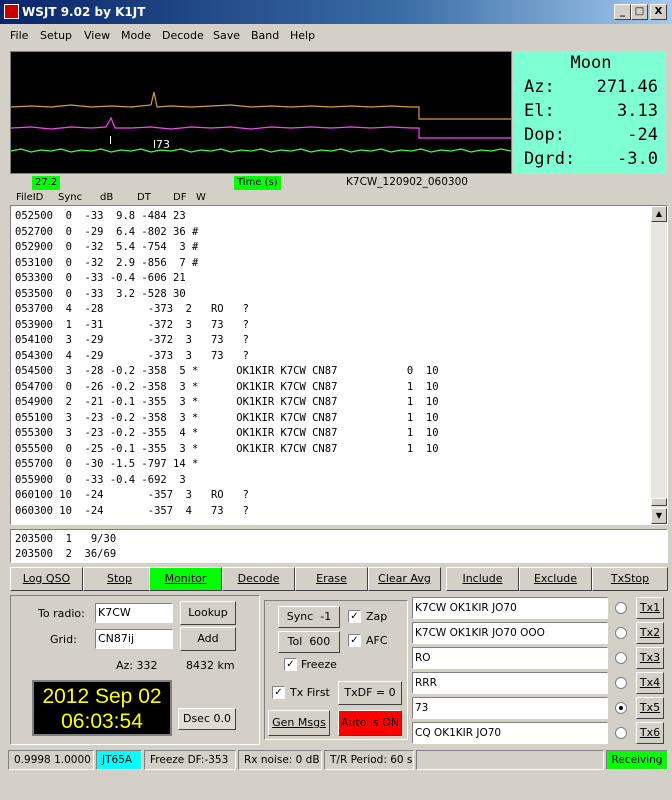 This screenshot has height=800, width=672. What do you see at coordinates (510, 733) in the screenshot?
I see `tx6-message-input: CQ OK1KIR JO70` at bounding box center [510, 733].